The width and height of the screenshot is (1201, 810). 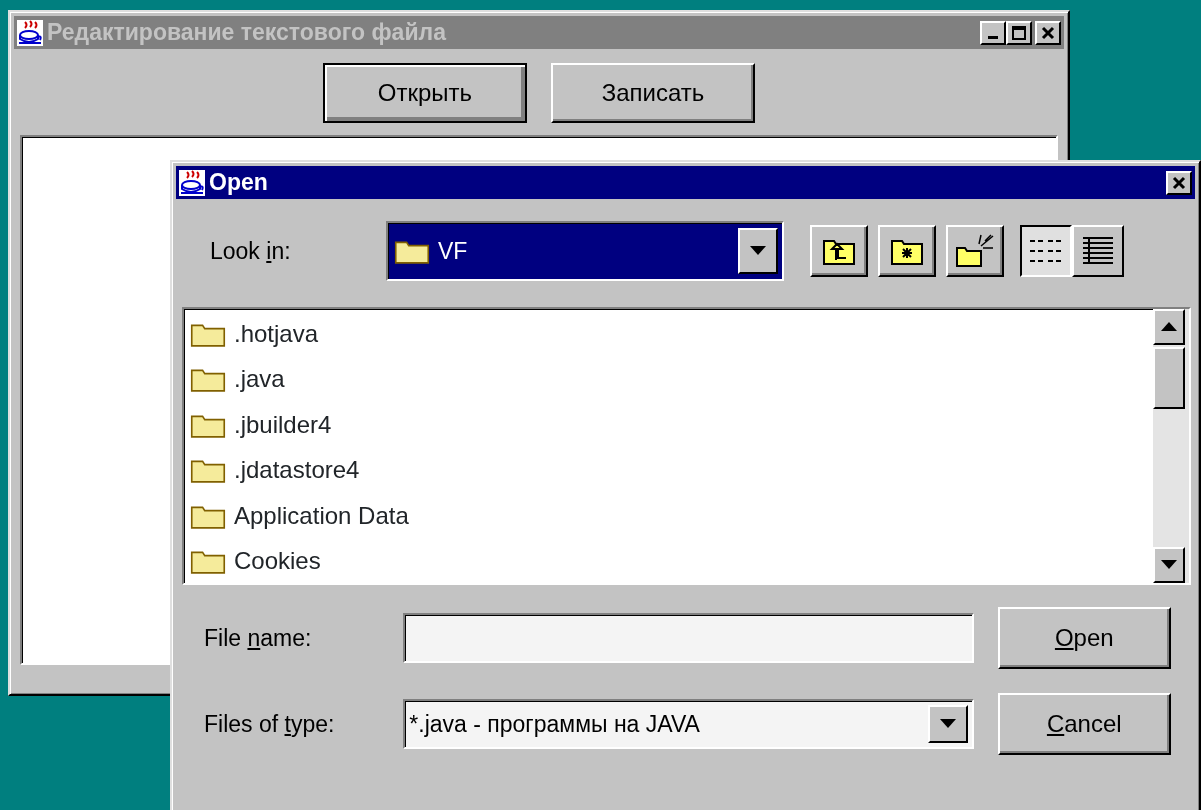 I want to click on file-name: .jbuilder4, so click(x=283, y=424).